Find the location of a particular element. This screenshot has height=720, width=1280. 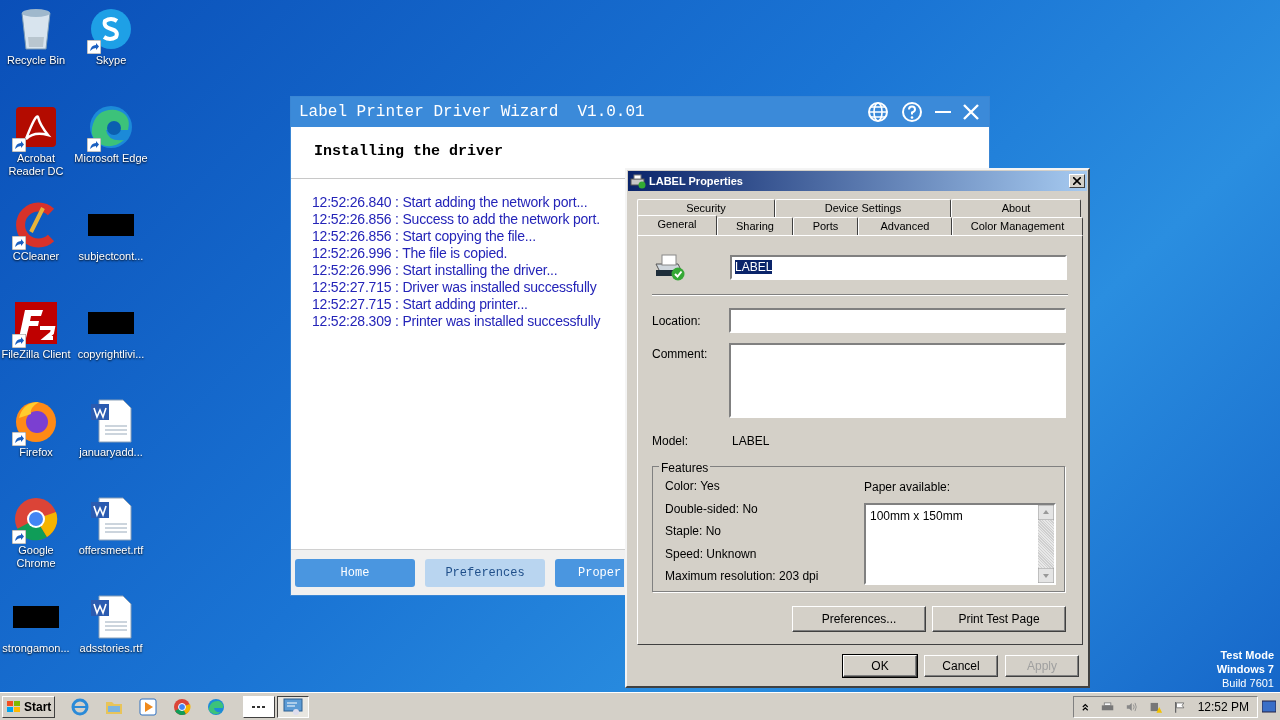

dialog-tab: General is located at coordinates (677, 225).